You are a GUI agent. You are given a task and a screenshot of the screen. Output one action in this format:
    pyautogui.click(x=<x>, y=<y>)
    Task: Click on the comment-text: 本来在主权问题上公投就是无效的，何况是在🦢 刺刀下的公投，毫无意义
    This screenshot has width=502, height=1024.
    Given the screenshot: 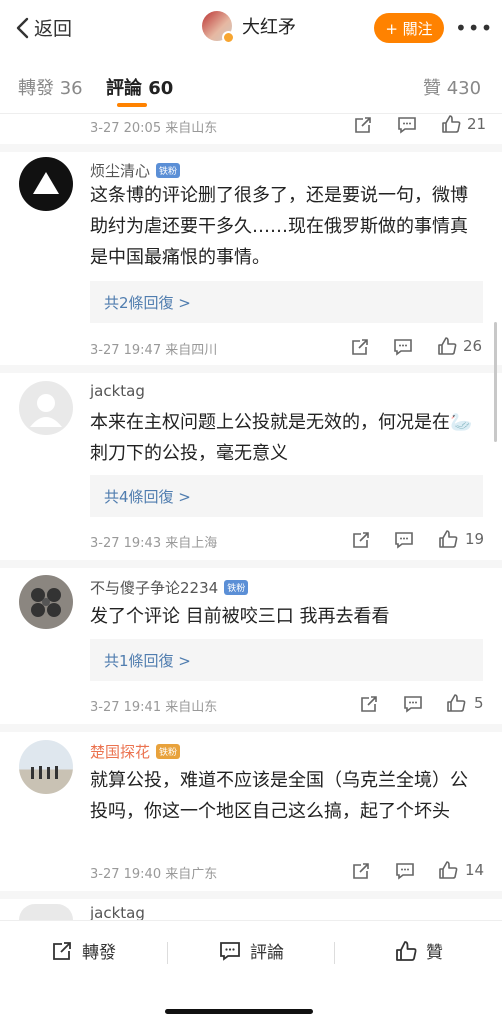 What is the action you would take?
    pyautogui.click(x=281, y=438)
    